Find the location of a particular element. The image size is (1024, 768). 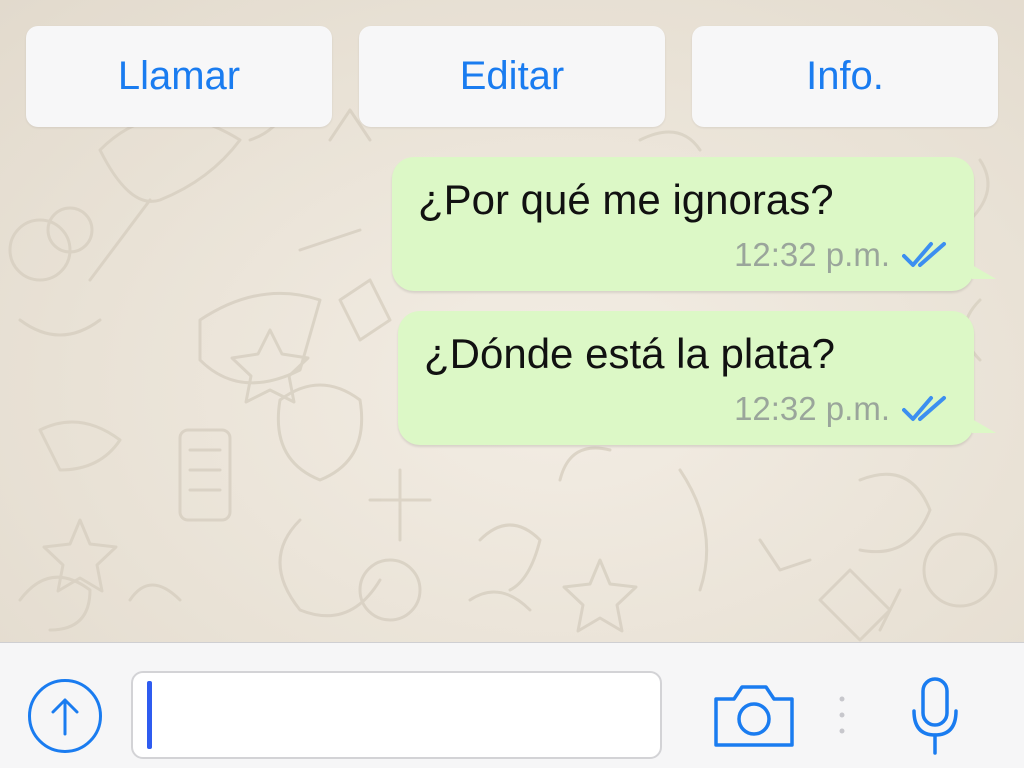

call-button: Llamar is located at coordinates (179, 76).